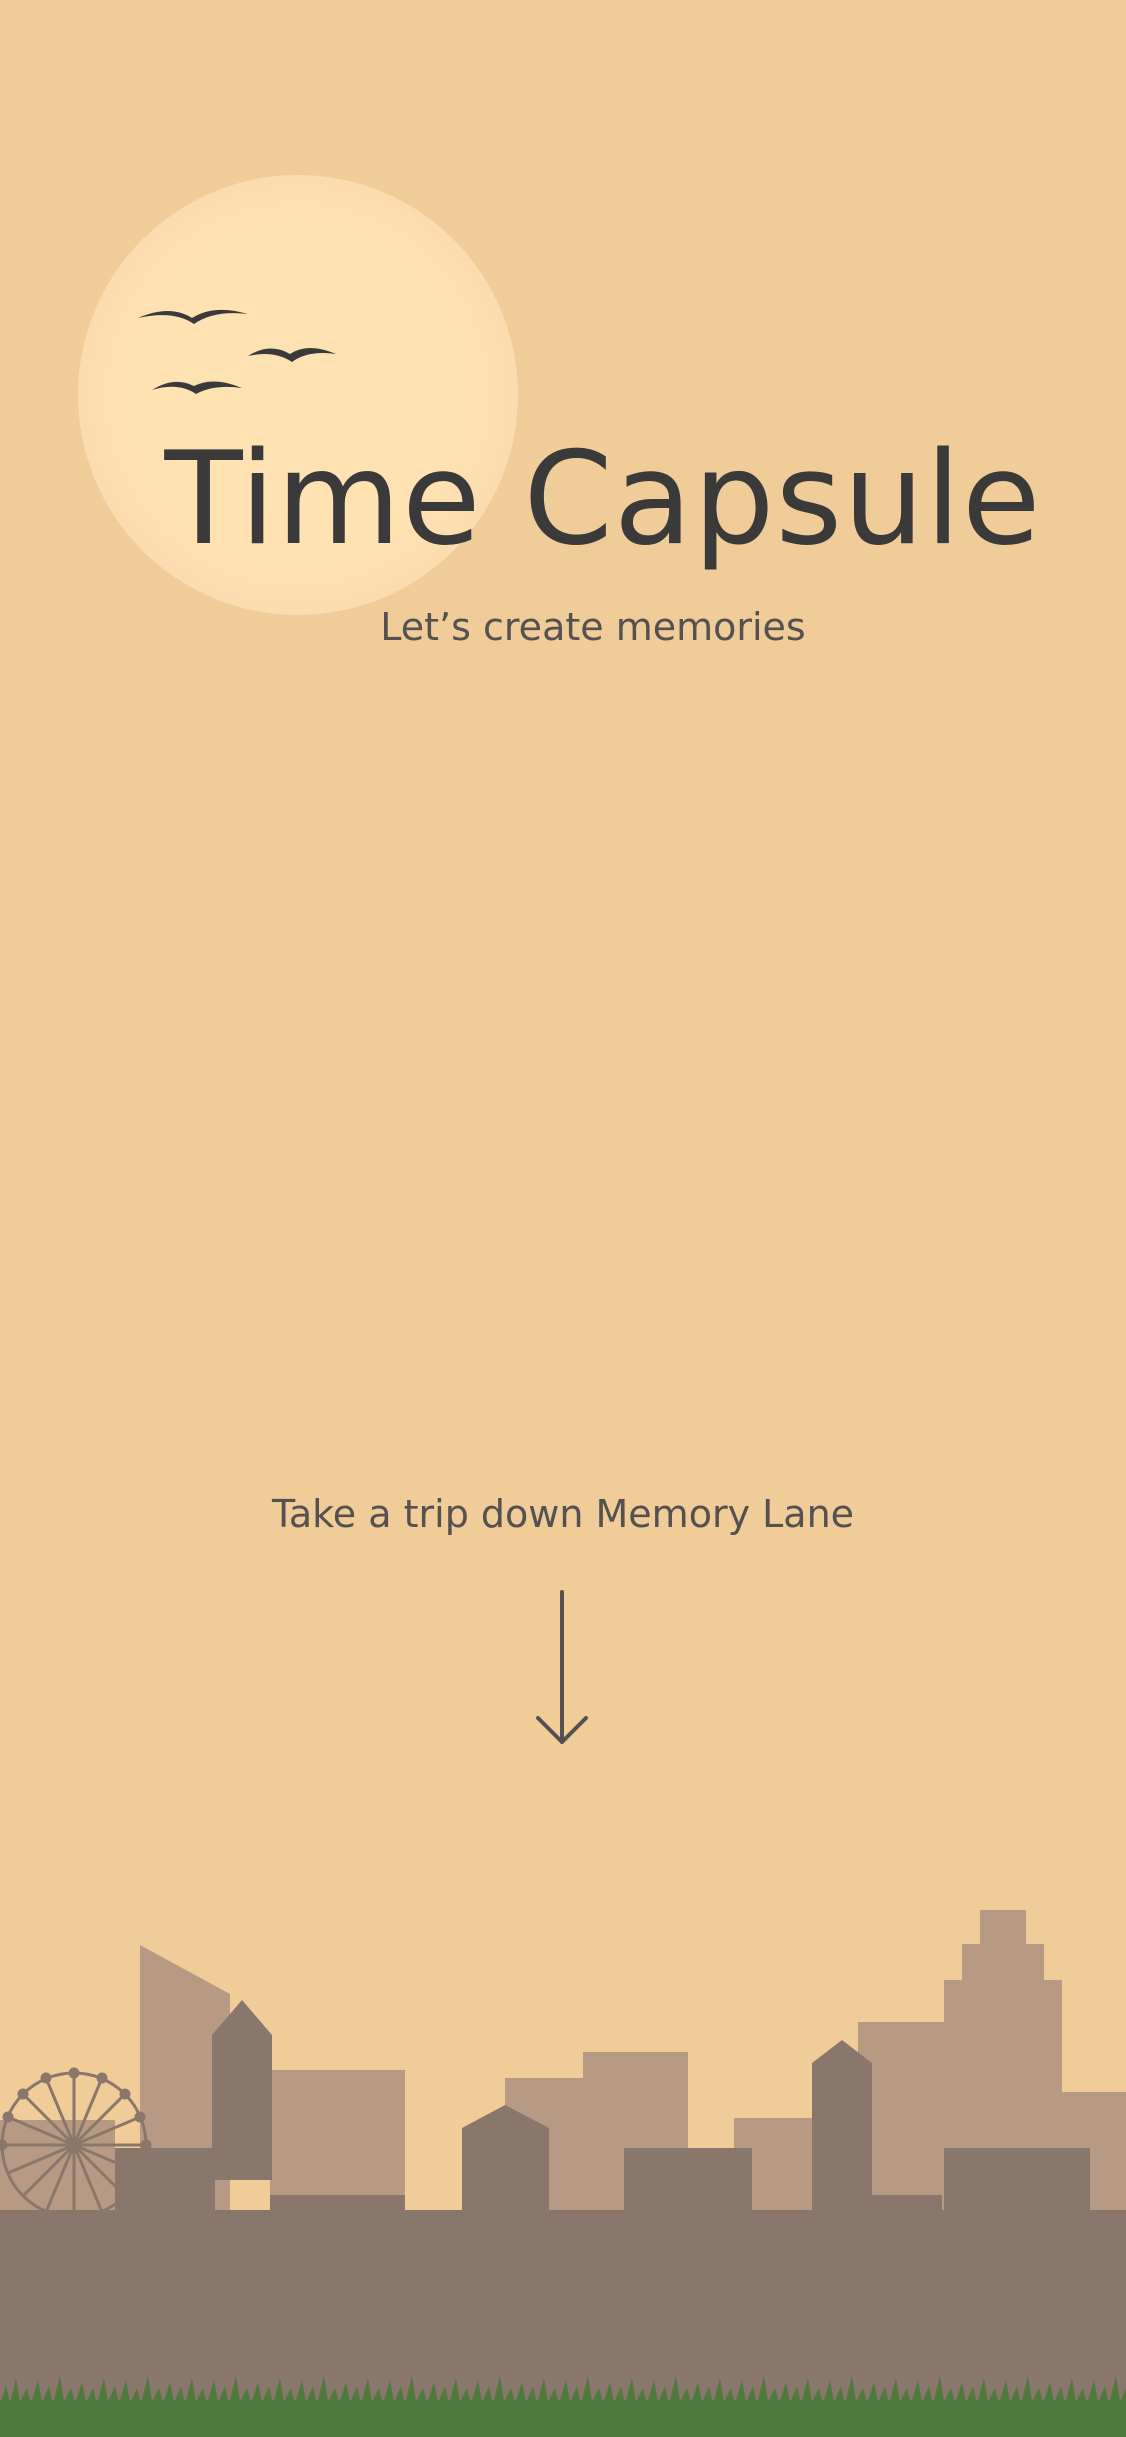  Describe the element at coordinates (603, 499) in the screenshot. I see `app-title: Time Capsule` at that location.